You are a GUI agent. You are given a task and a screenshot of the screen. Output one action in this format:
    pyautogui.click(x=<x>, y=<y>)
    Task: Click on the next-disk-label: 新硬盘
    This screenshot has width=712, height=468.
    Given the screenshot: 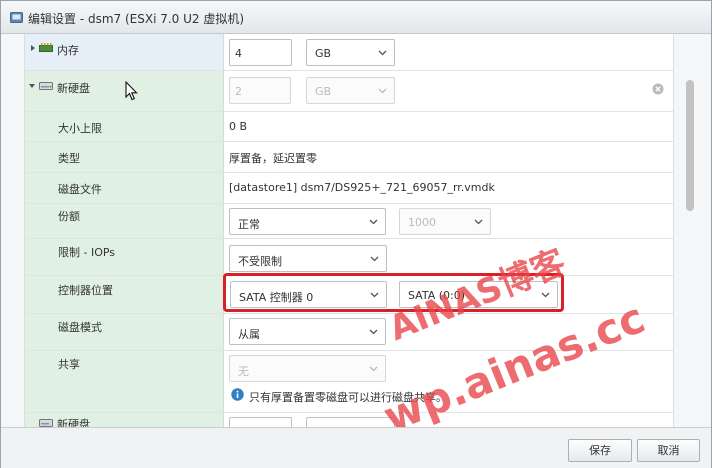 What is the action you would take?
    pyautogui.click(x=73, y=422)
    